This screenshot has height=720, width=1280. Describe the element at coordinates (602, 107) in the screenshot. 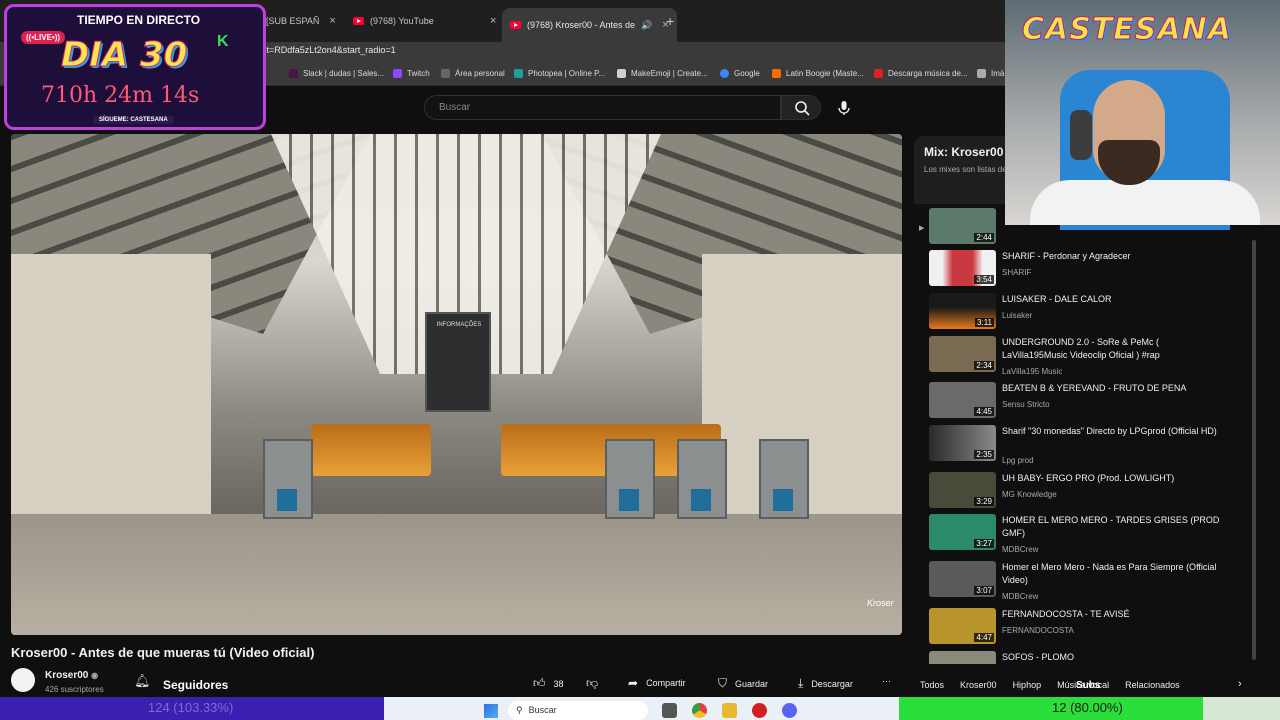

I see `search-input: Buscar` at that location.